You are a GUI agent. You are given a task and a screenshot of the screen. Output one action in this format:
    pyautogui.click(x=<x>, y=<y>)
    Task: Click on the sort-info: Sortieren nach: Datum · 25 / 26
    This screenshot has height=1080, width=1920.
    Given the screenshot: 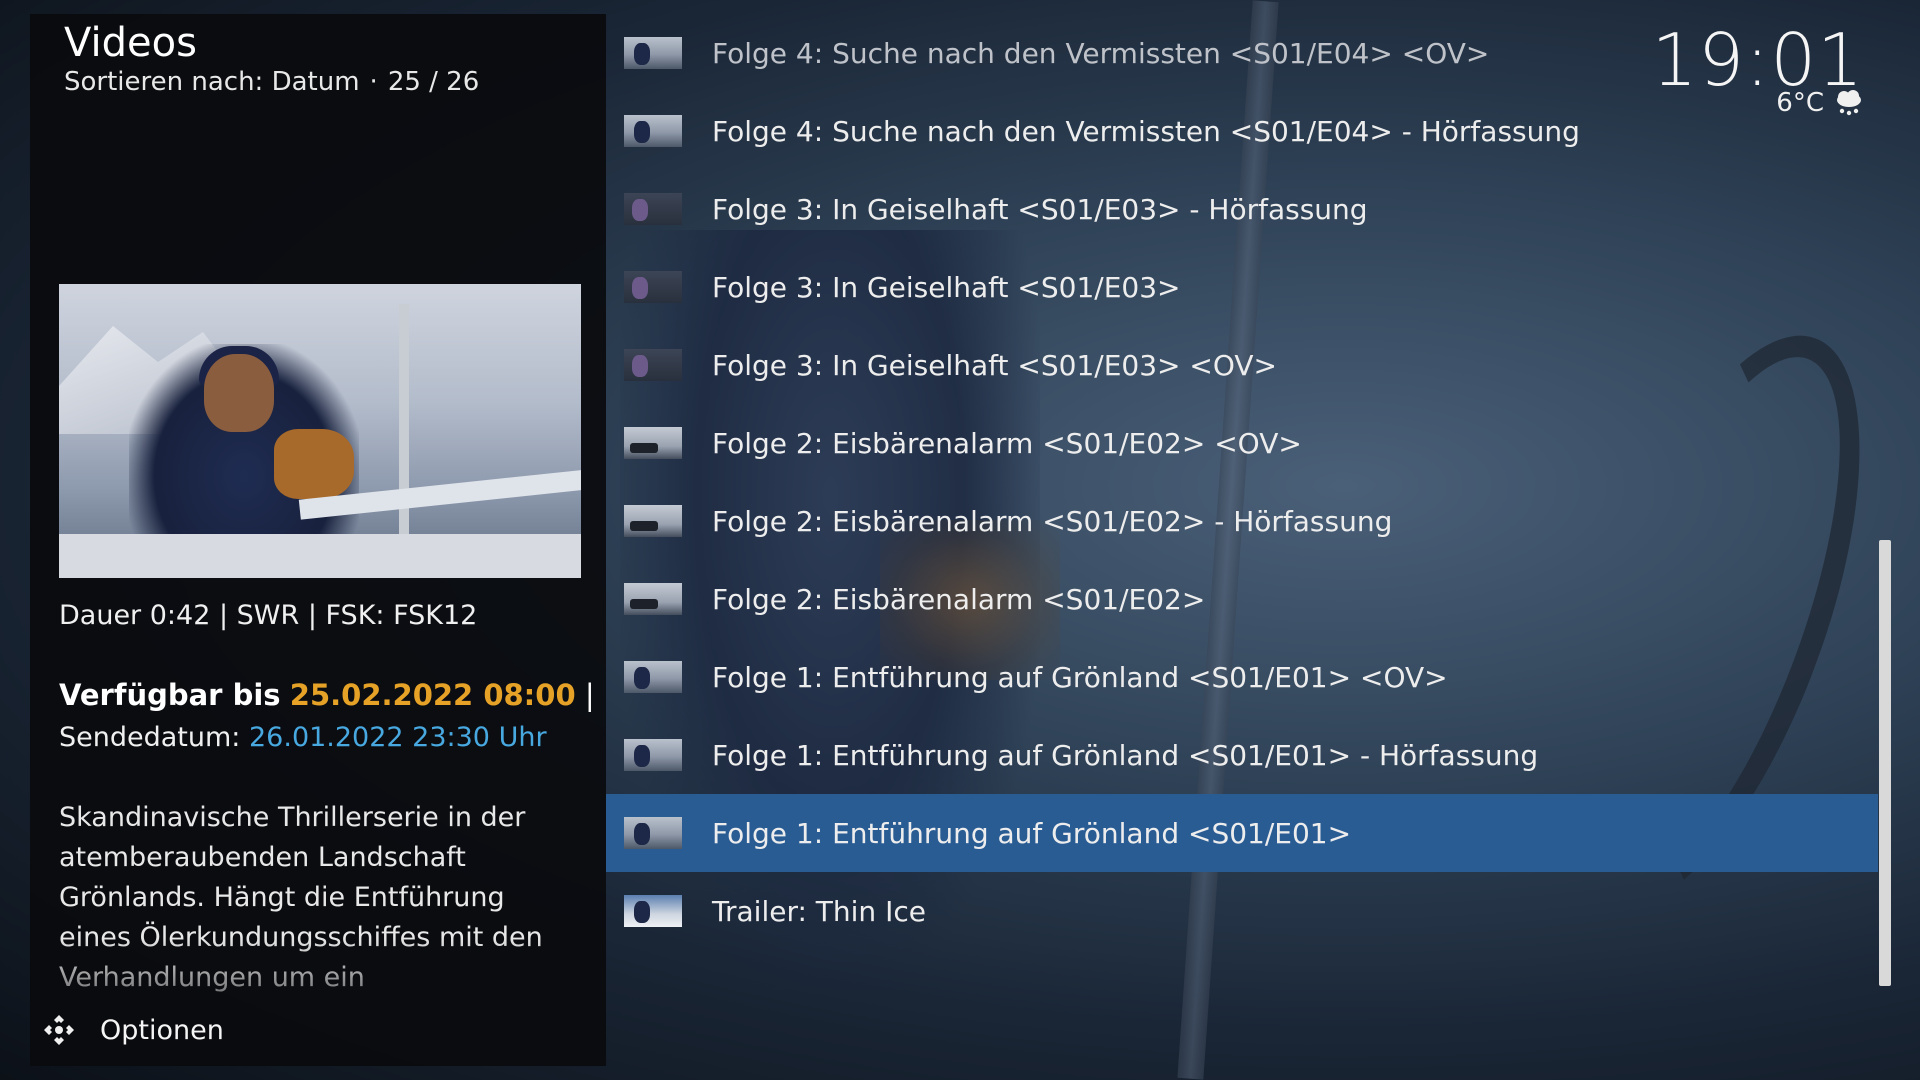 What is the action you would take?
    pyautogui.click(x=271, y=82)
    